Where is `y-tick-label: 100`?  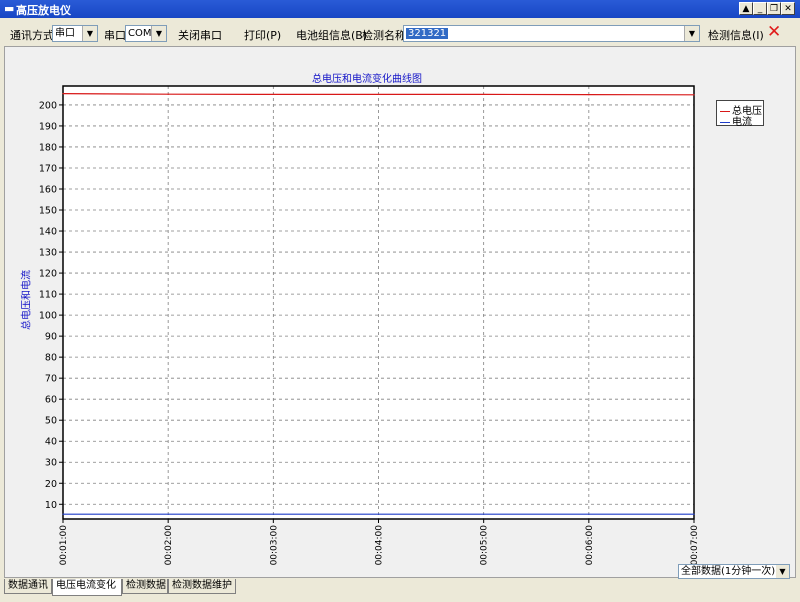
y-tick-label: 100 is located at coordinates (48, 316).